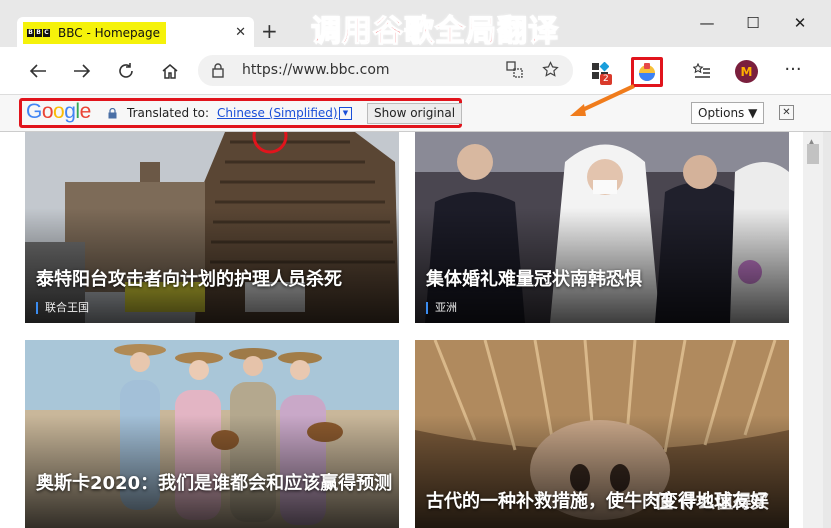 Image resolution: width=831 pixels, height=528 pixels. I want to click on forward-arrow-icon, so click(82, 71).